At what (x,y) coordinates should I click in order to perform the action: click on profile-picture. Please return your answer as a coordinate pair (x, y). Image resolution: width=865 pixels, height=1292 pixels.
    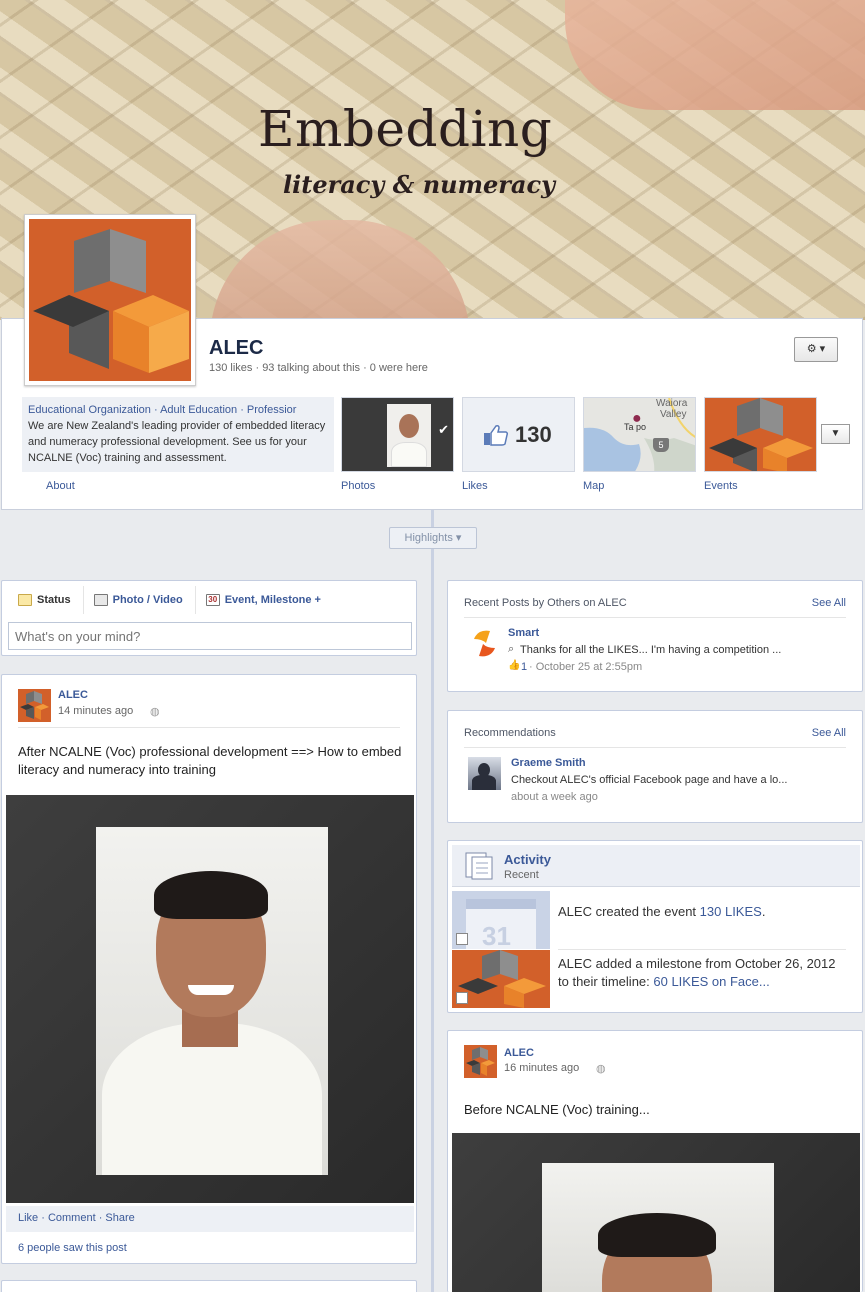
    Looking at the image, I should click on (110, 300).